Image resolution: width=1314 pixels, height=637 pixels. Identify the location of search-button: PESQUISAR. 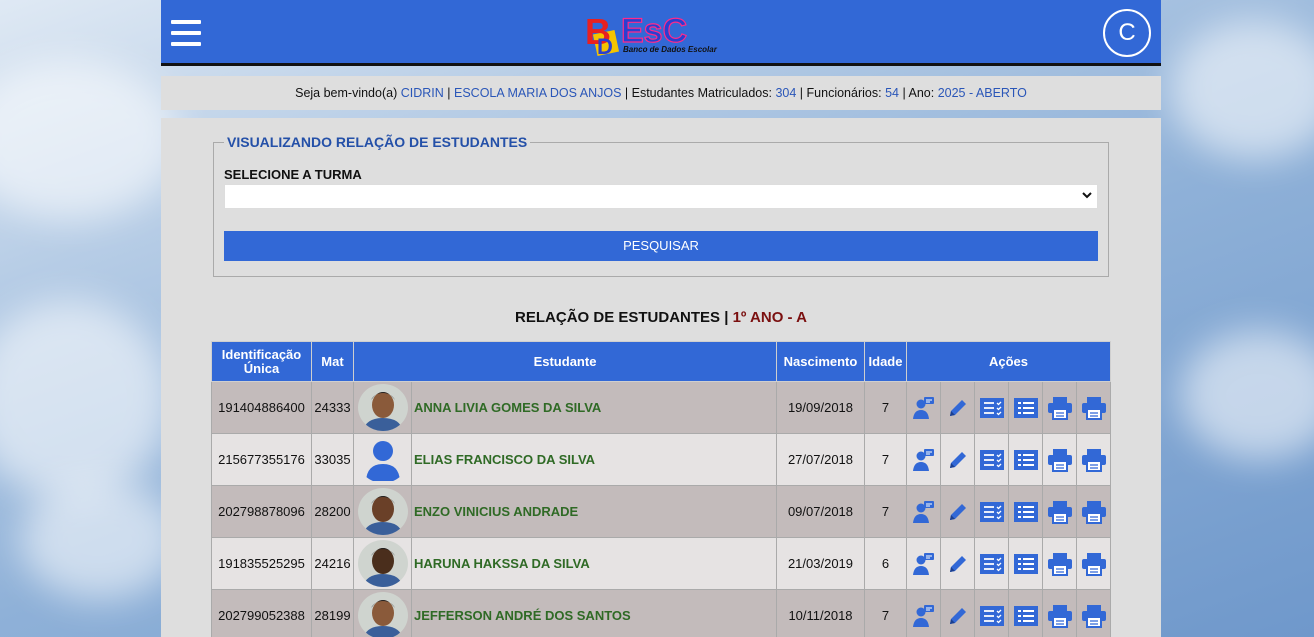
(661, 246).